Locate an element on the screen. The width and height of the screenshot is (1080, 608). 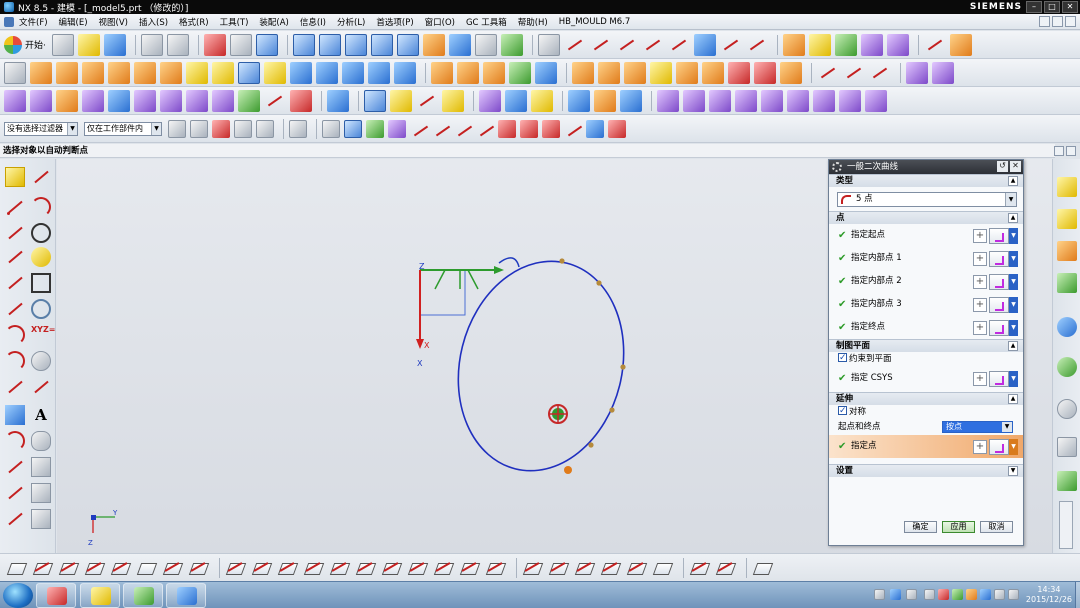
apply-button: 应用 is located at coordinates (958, 527).